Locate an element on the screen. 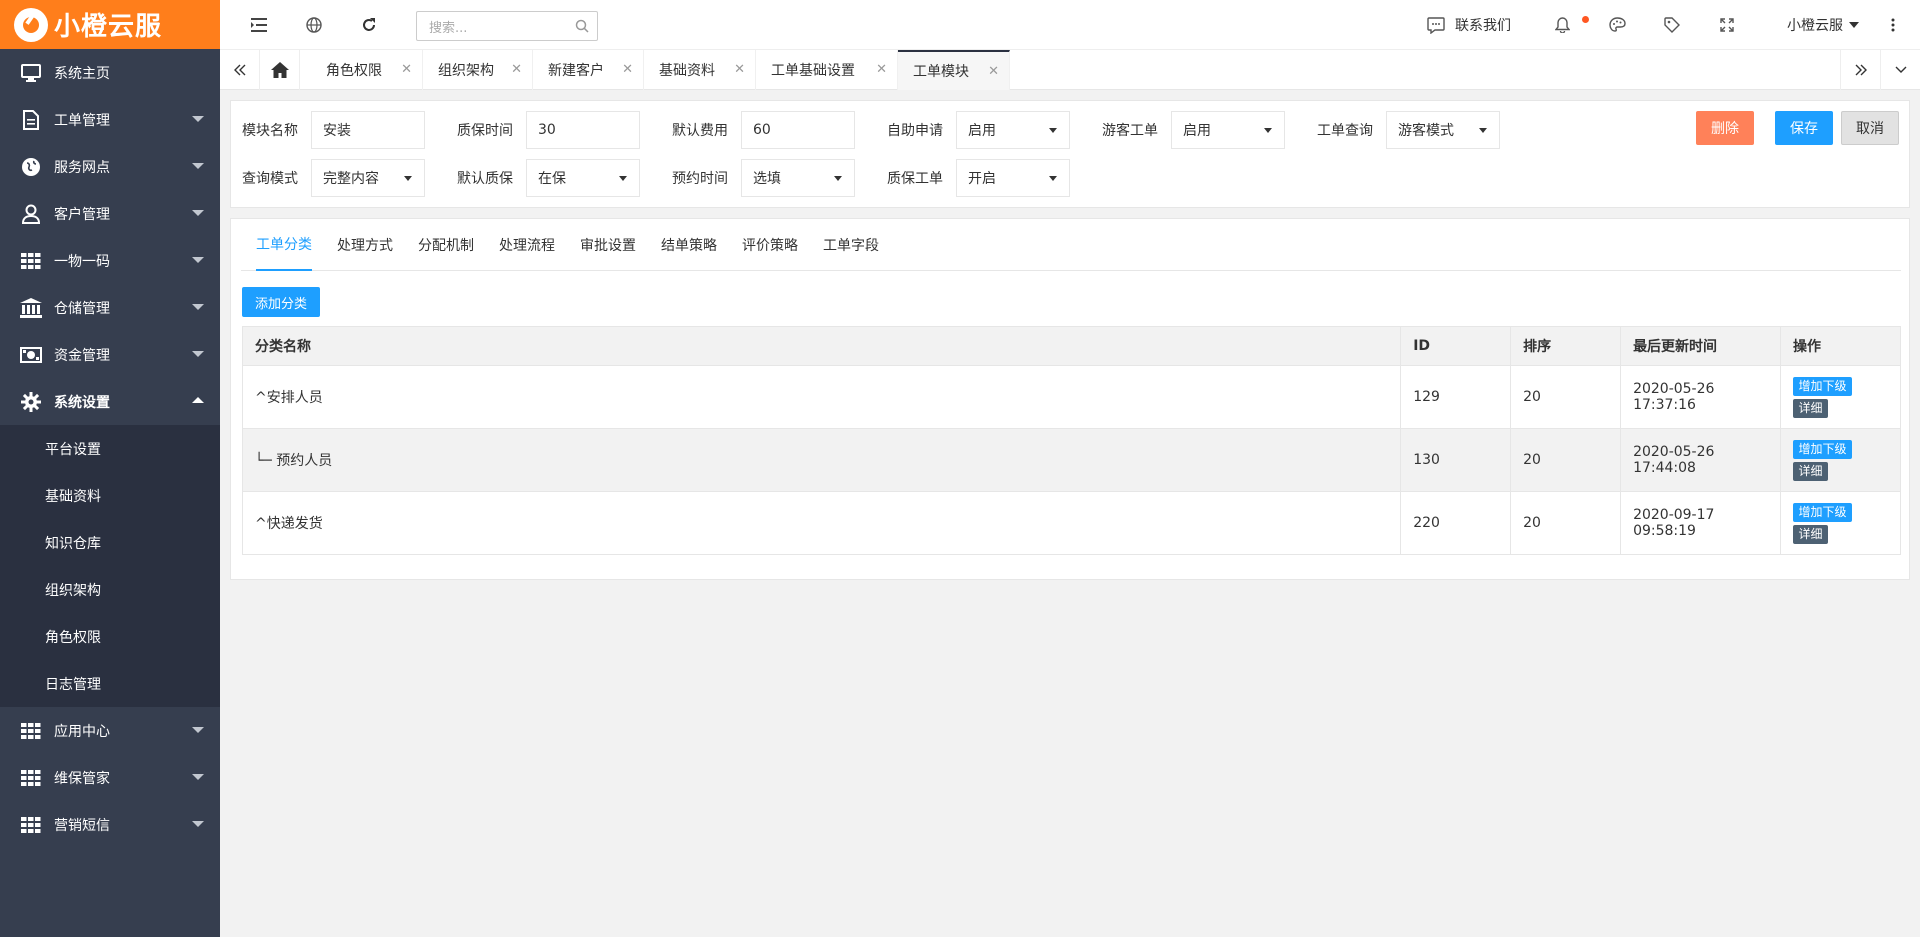 The image size is (1920, 937). category-name-cell: ^安排人员 is located at coordinates (821, 397).